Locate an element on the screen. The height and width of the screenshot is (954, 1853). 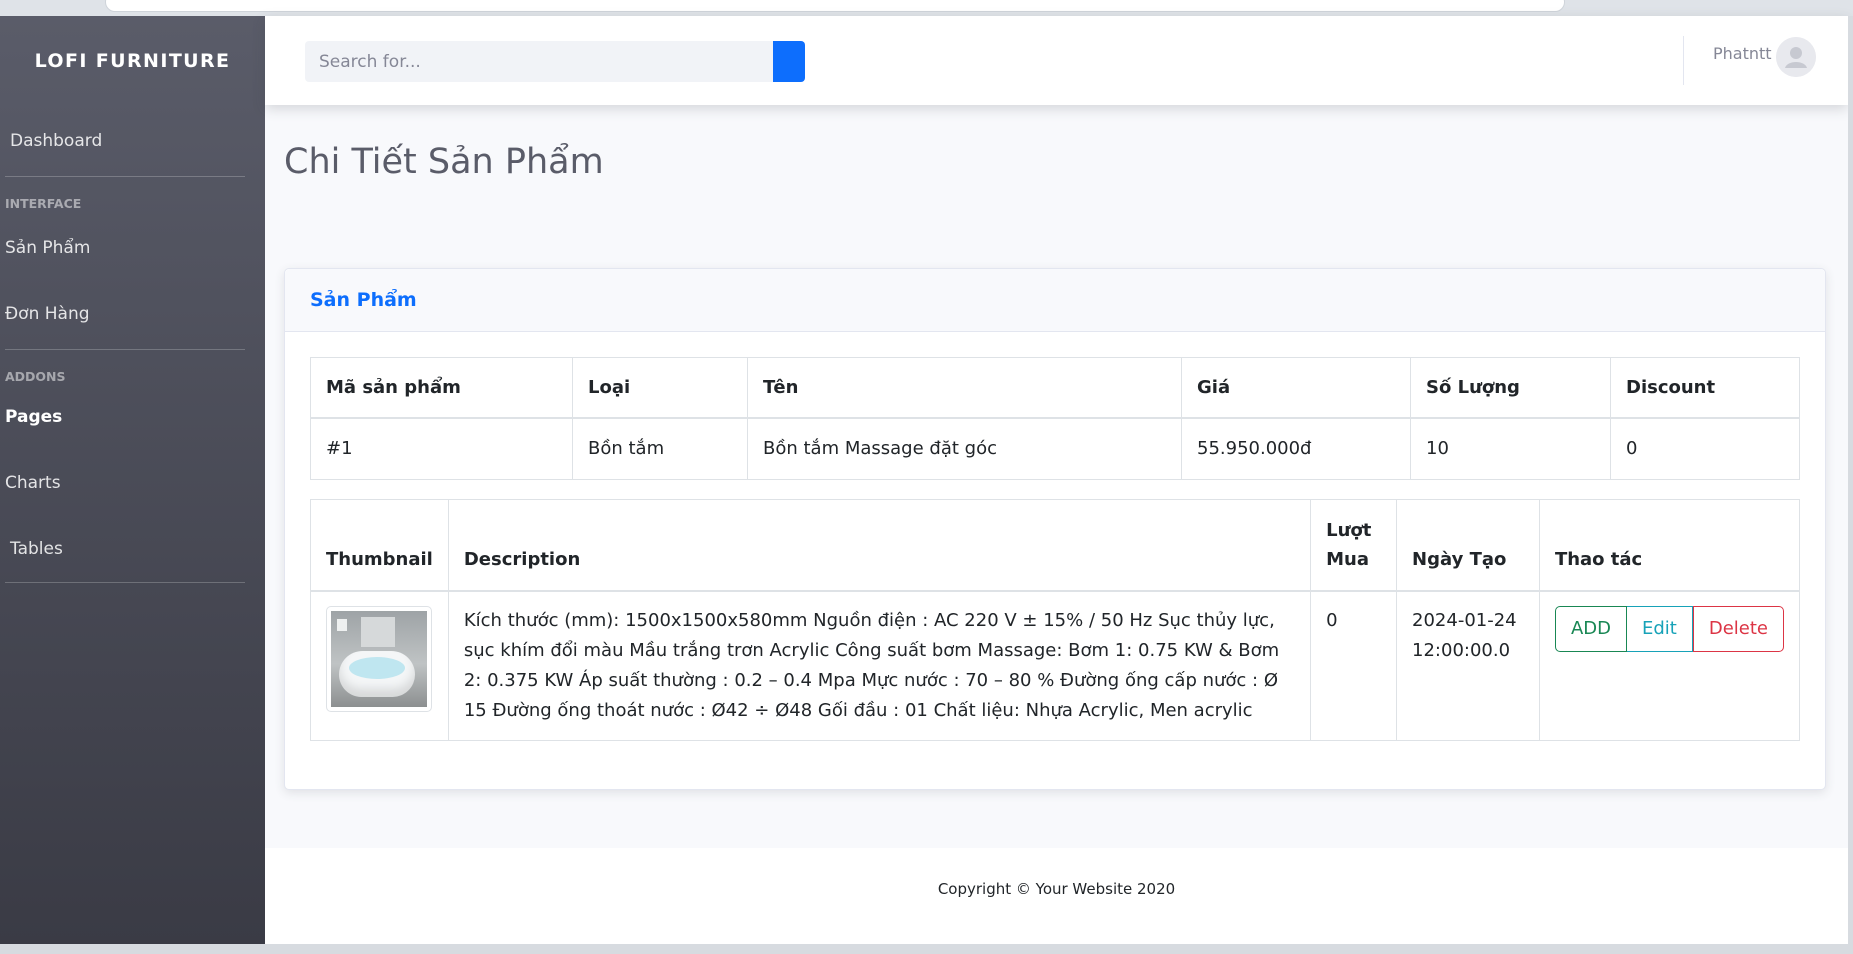
footer: Copyright © Your Website 2020 is located at coordinates (1056, 896).